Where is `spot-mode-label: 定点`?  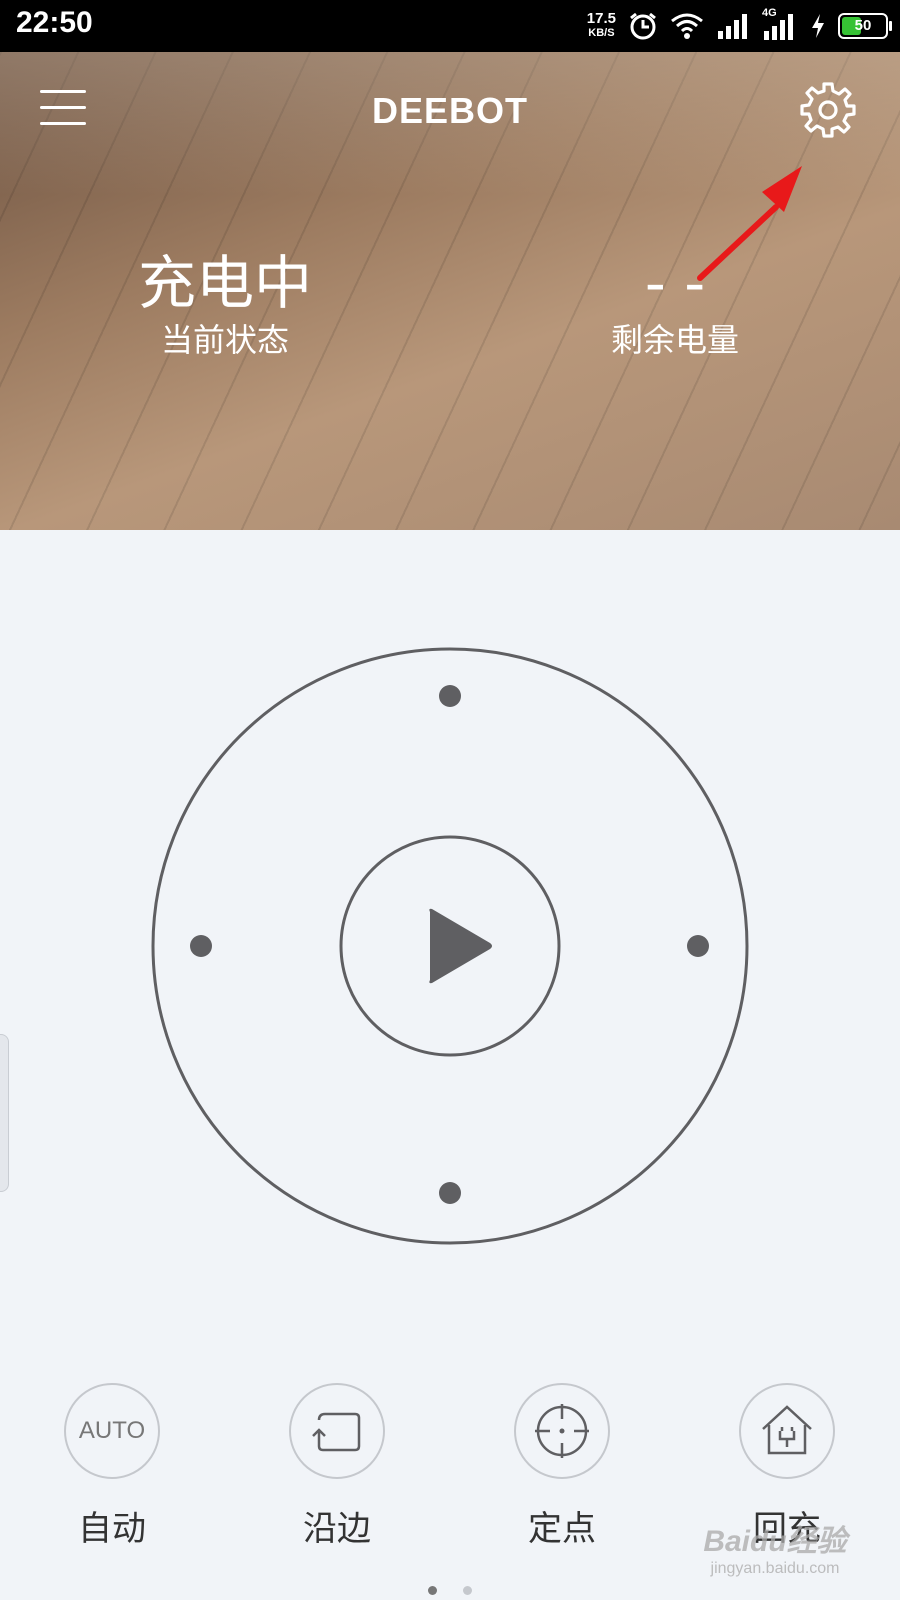 spot-mode-label: 定点 is located at coordinates (562, 1529).